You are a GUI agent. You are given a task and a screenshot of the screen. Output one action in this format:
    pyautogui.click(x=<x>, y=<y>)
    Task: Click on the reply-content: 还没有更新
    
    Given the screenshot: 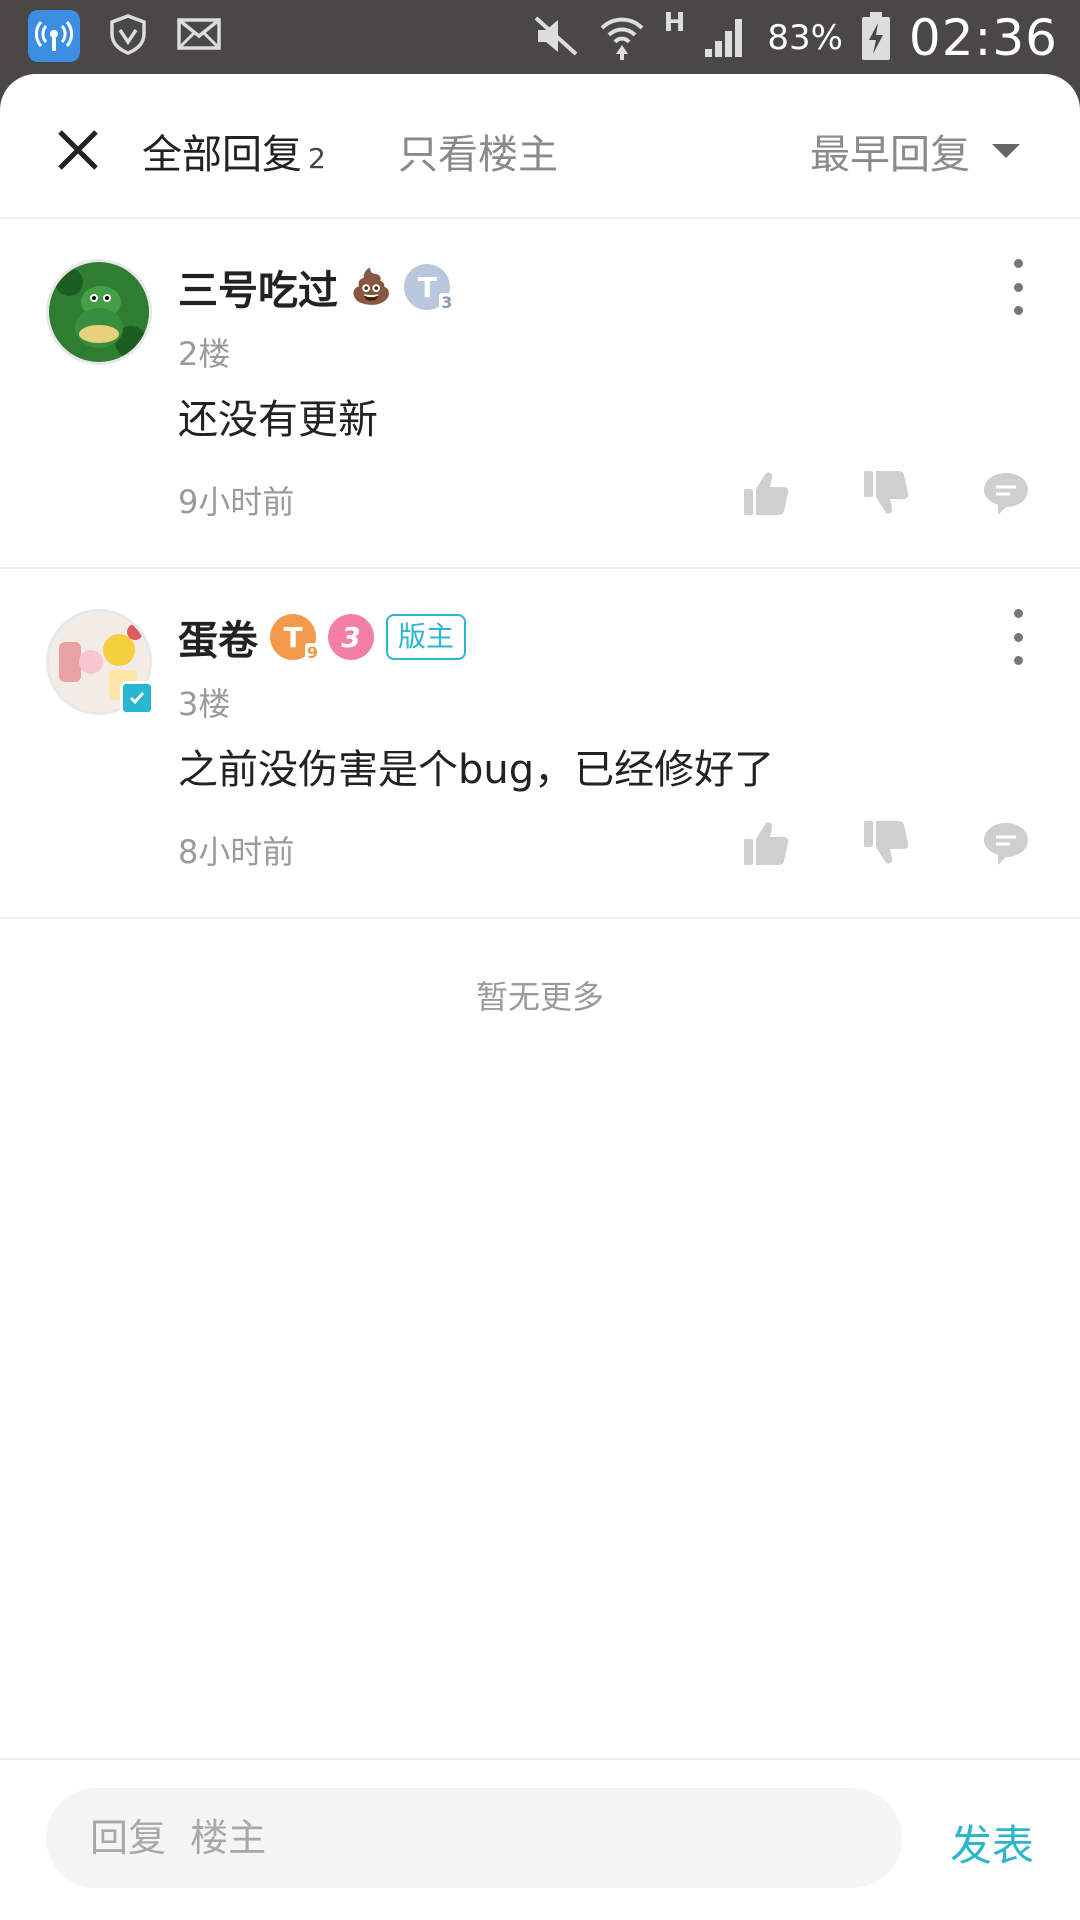 What is the action you would take?
    pyautogui.click(x=278, y=420)
    